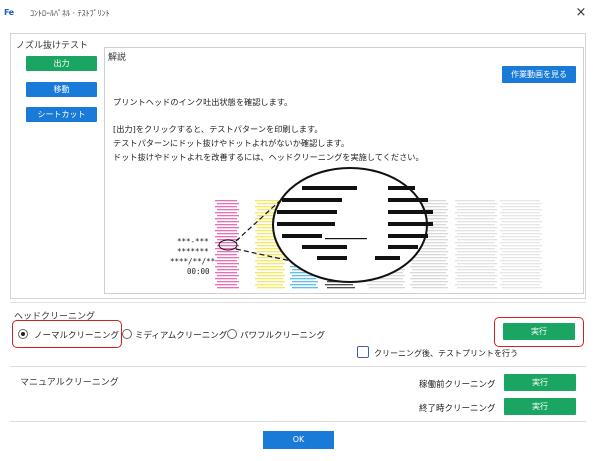 The width and height of the screenshot is (597, 461). I want to click on pattern-text-2: *******, so click(193, 251).